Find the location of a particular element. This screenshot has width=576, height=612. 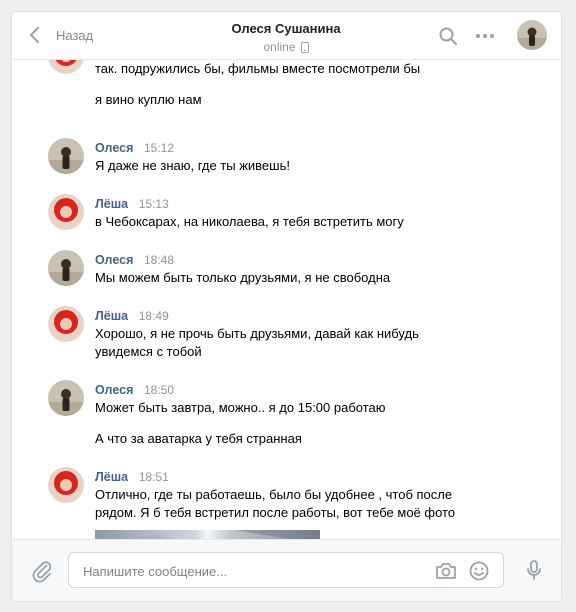

chat-avatar is located at coordinates (532, 35).